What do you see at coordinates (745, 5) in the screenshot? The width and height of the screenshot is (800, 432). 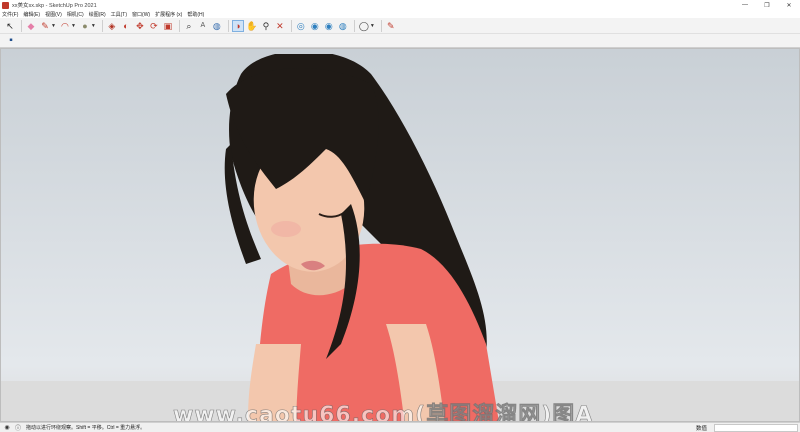 I see `minimize-button: —` at bounding box center [745, 5].